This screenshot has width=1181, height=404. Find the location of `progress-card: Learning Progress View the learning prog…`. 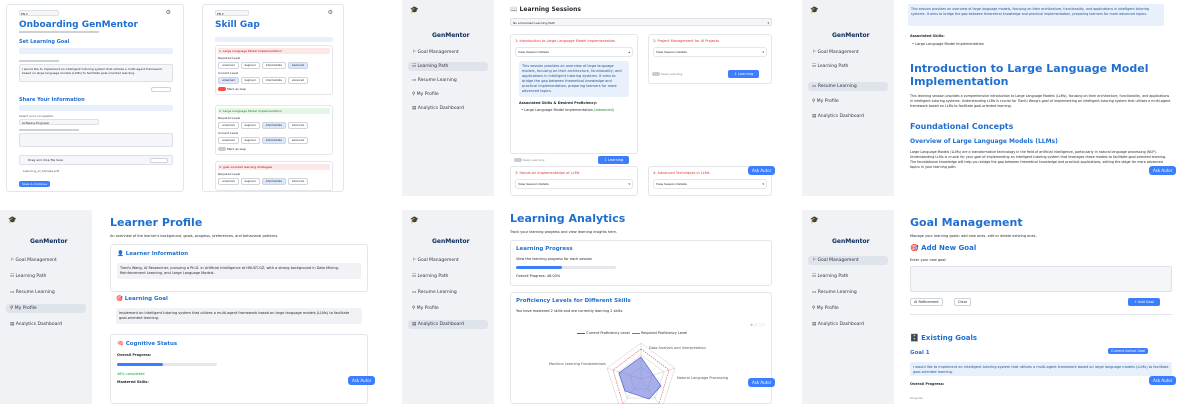

progress-card: Learning Progress View the learning prog… is located at coordinates (641, 263).